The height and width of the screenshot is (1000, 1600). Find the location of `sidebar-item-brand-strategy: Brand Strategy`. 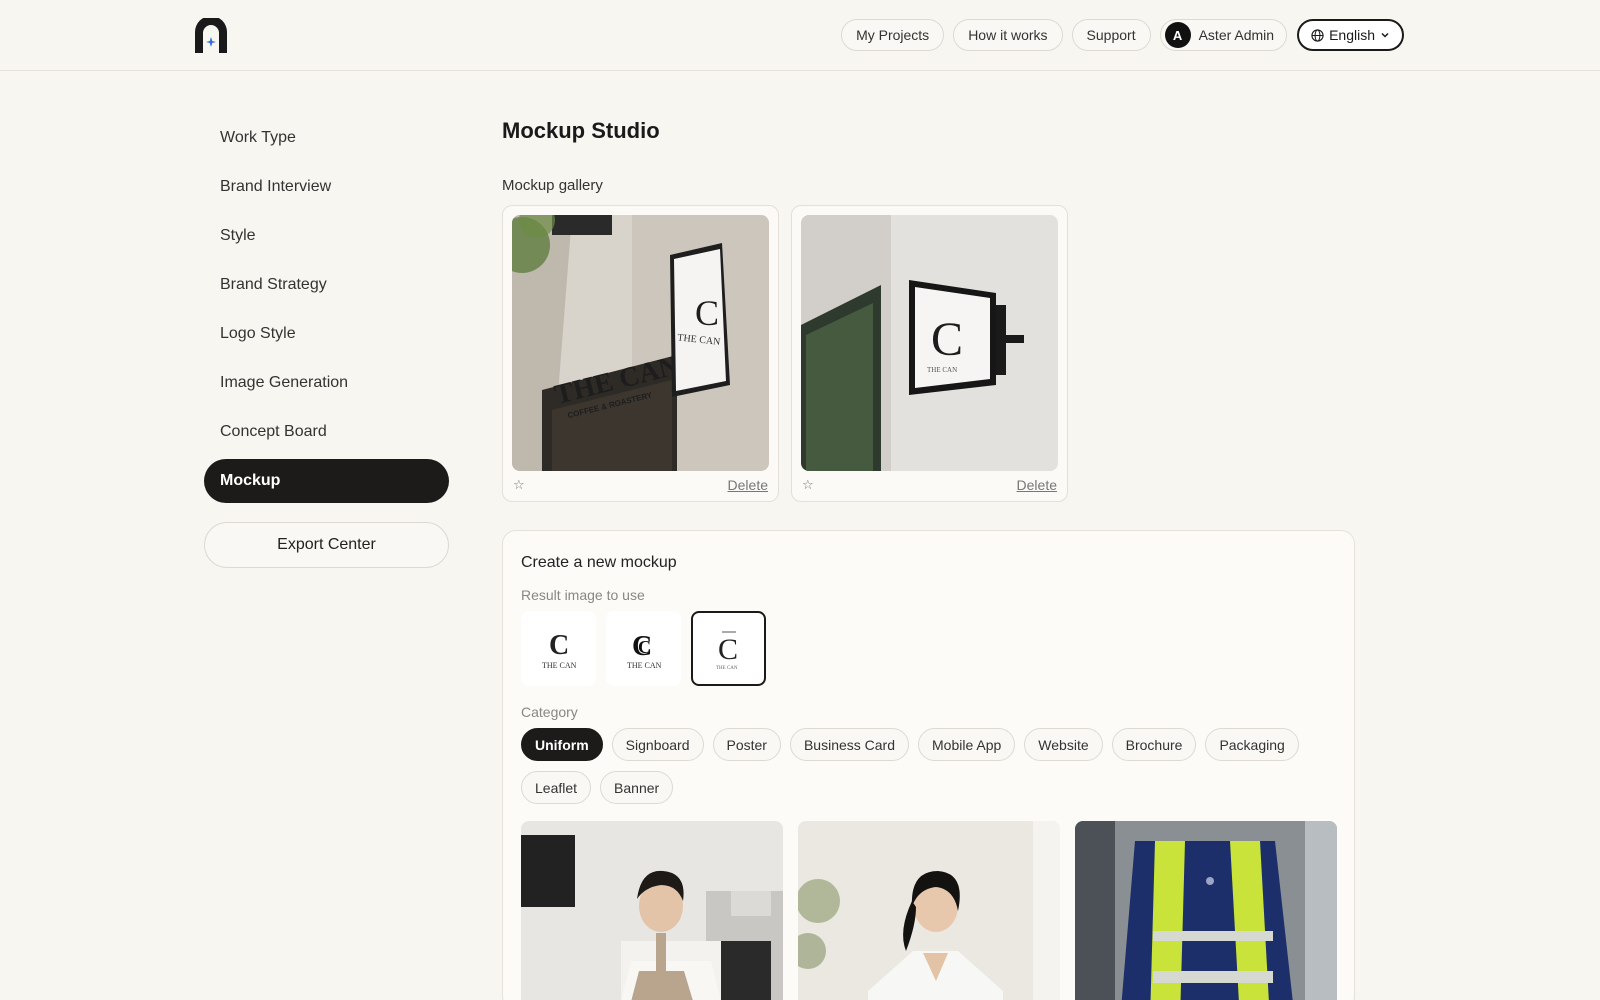

sidebar-item-brand-strategy: Brand Strategy is located at coordinates (326, 285).